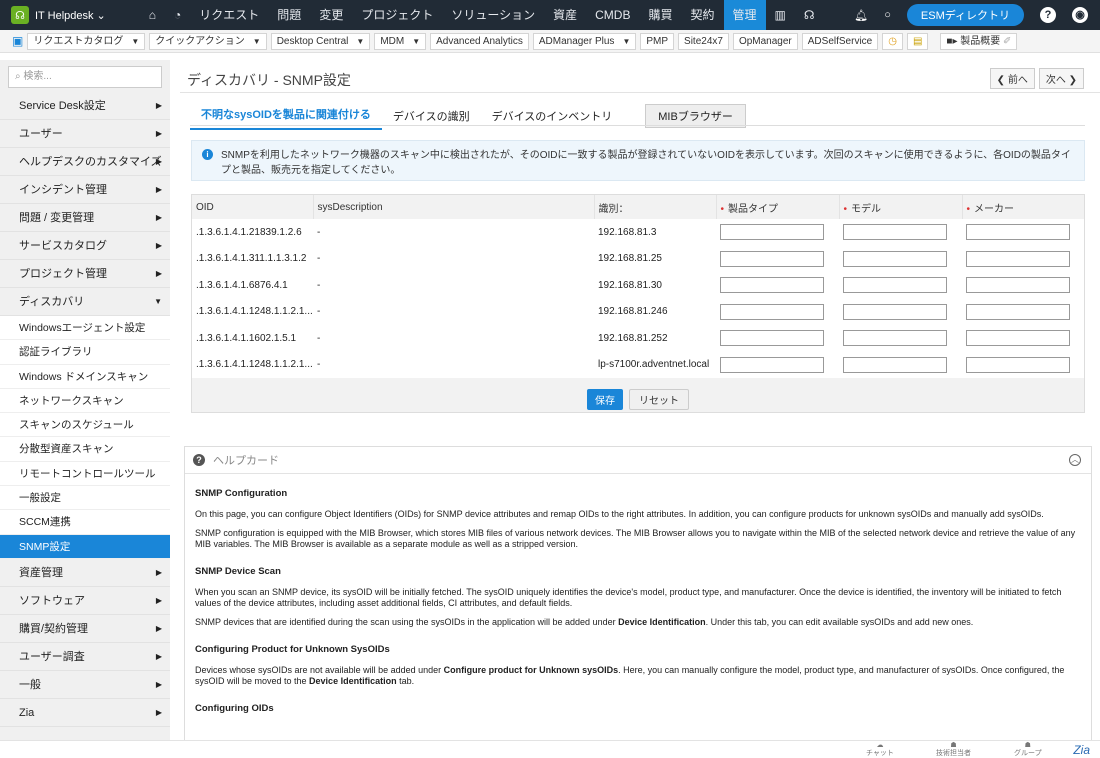  Describe the element at coordinates (20, 15) in the screenshot. I see `helpdesk-logo-icon: ☊` at that location.